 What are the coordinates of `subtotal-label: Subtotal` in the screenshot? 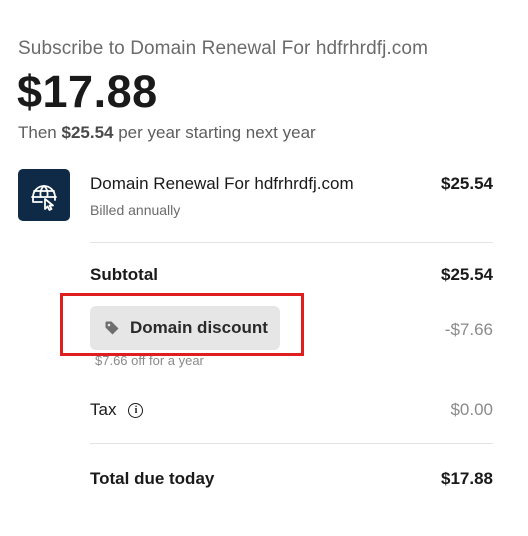 It's located at (124, 274).